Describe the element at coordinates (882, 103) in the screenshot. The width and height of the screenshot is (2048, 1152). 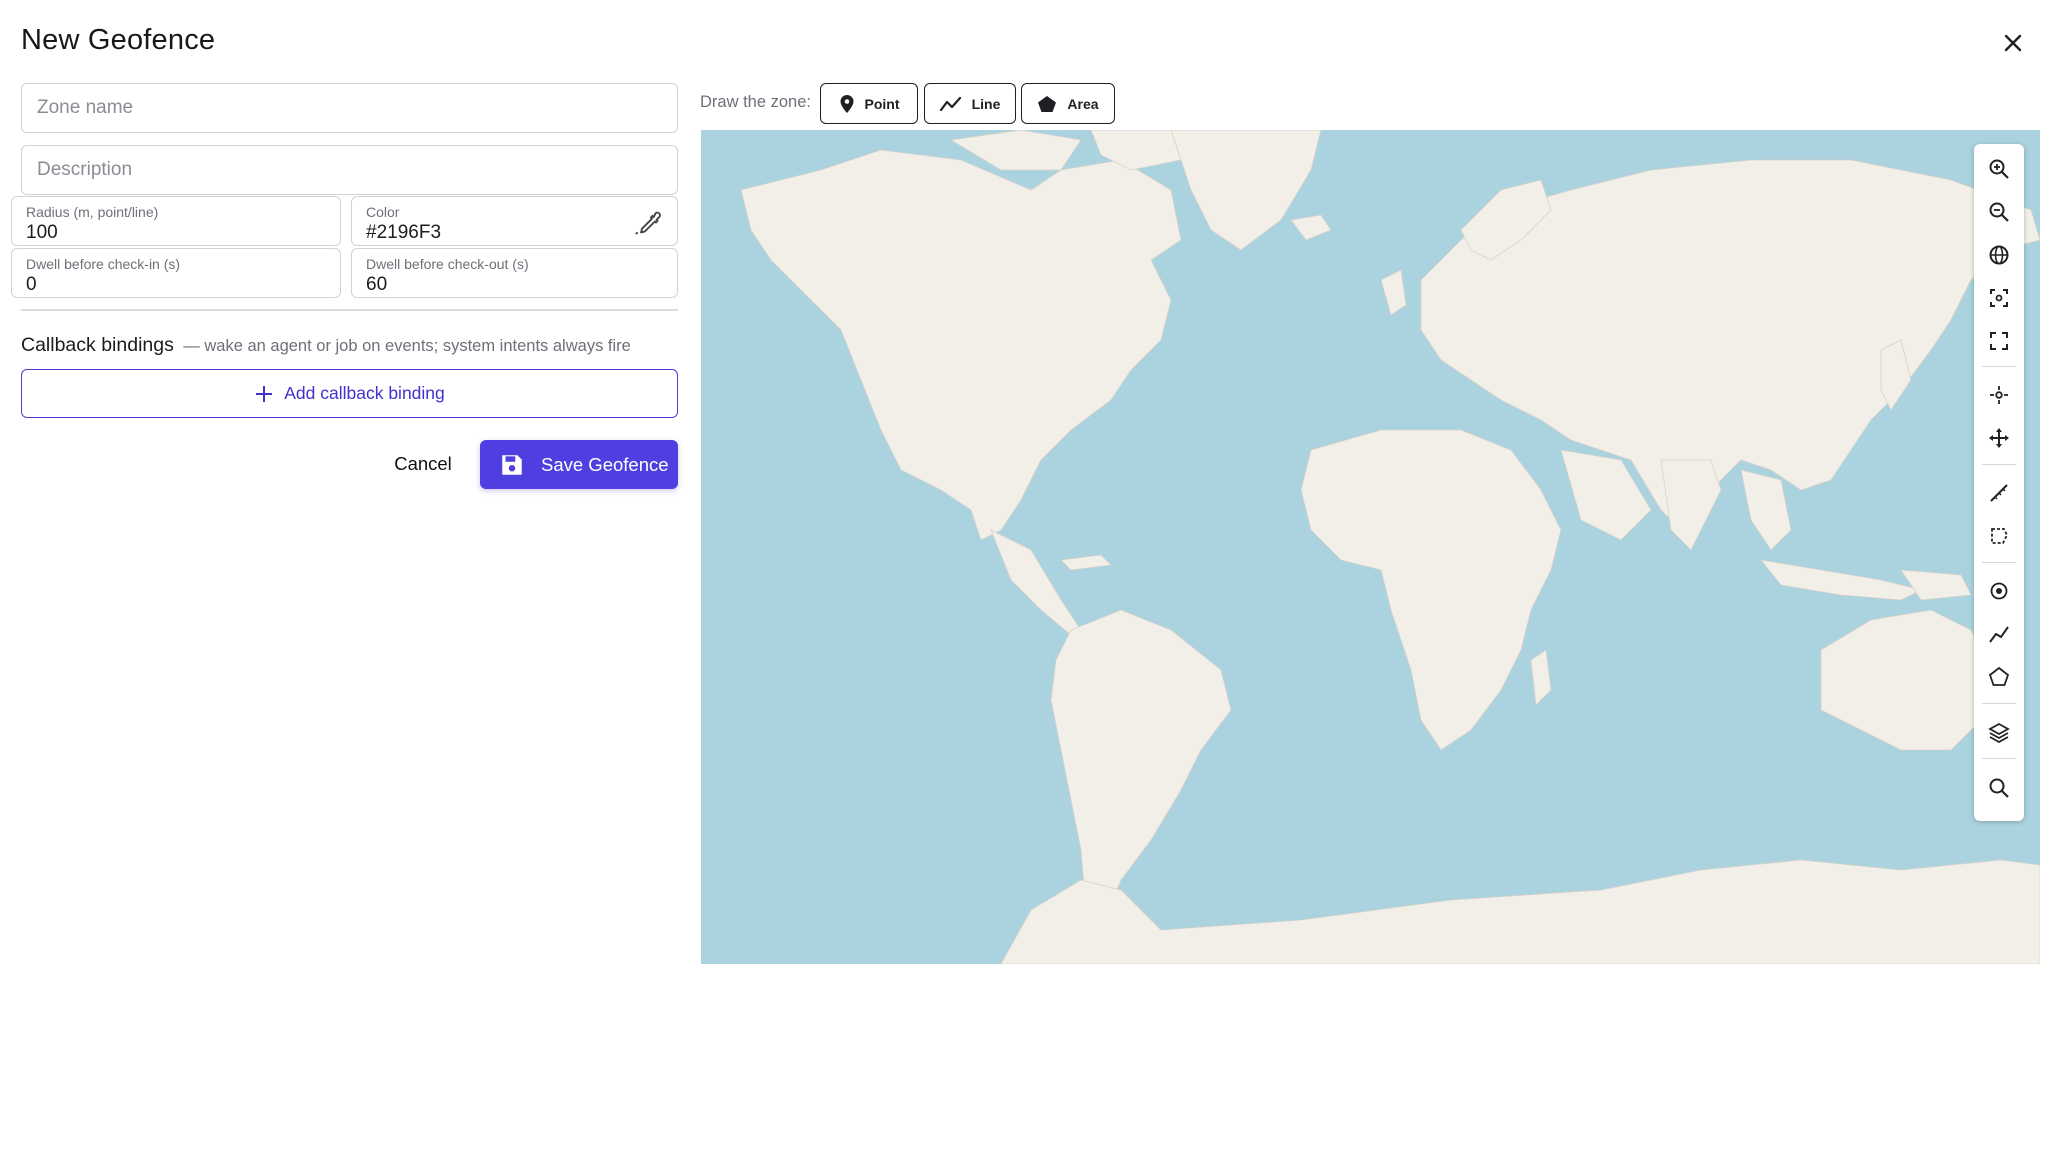
I see `draw-mode-point-label: Point` at that location.